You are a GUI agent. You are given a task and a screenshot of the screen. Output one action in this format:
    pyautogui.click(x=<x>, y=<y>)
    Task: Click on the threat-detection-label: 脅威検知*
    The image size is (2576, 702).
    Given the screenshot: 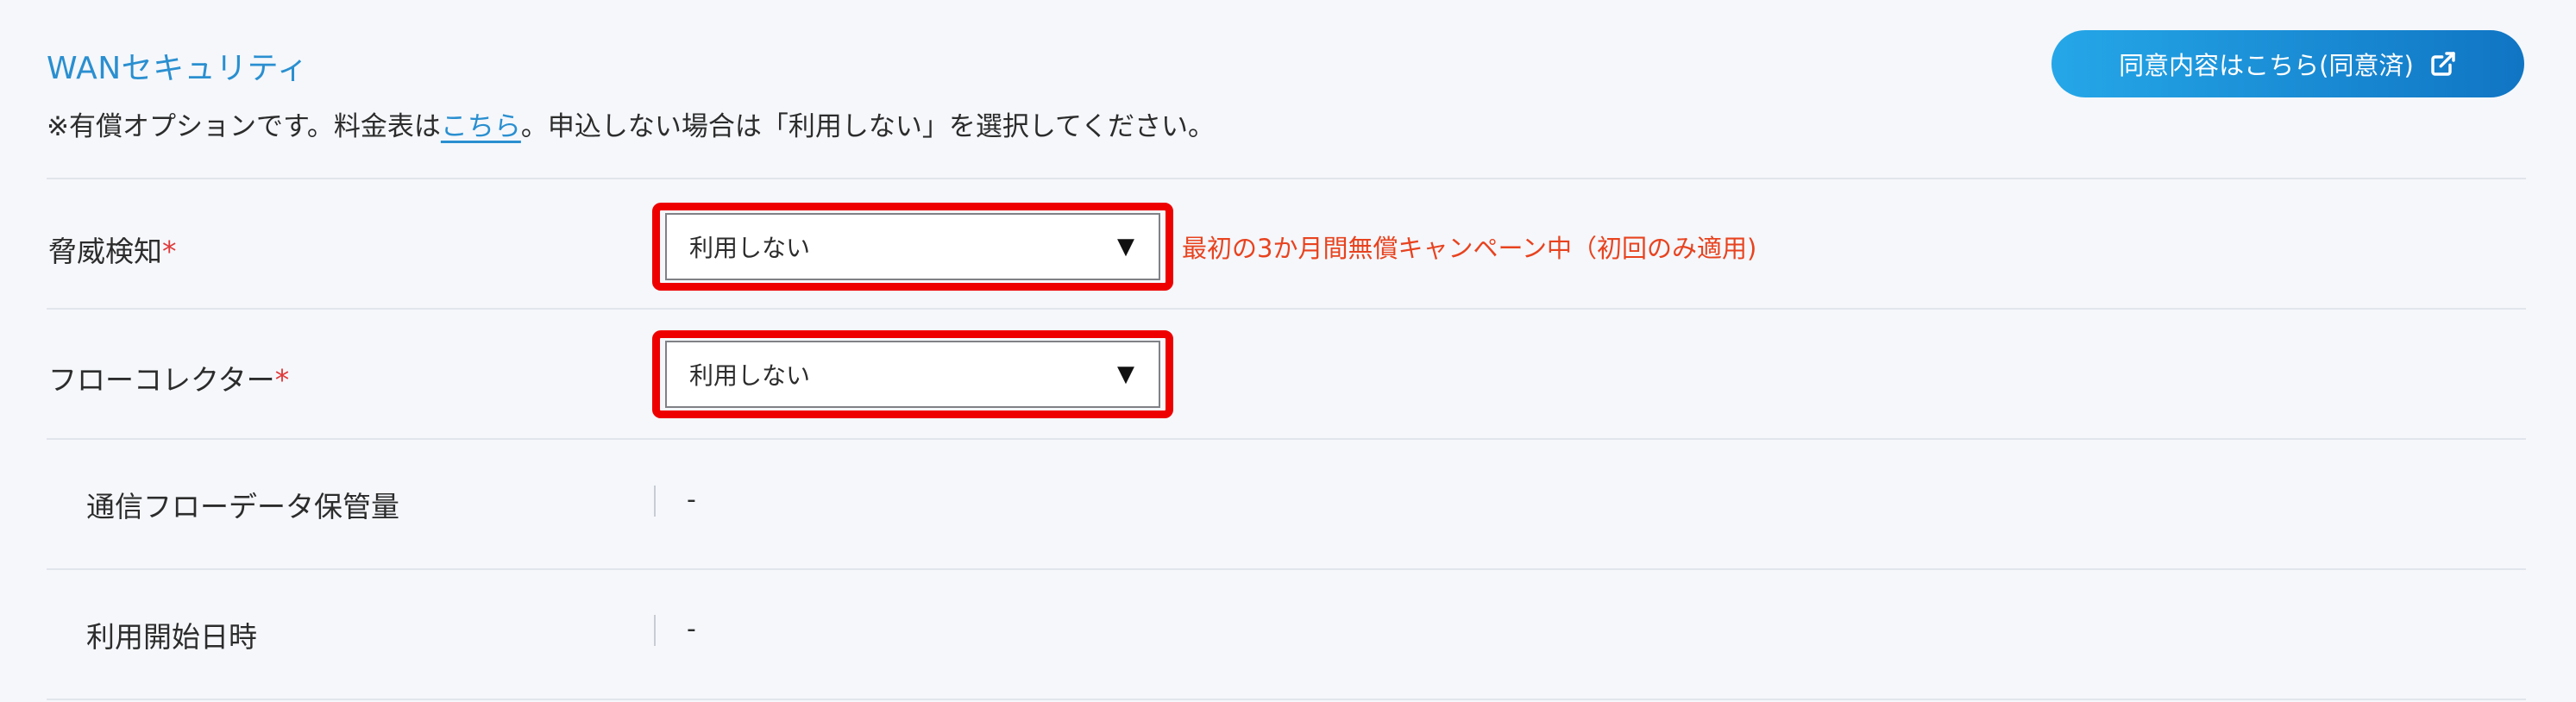 What is the action you would take?
    pyautogui.click(x=112, y=250)
    